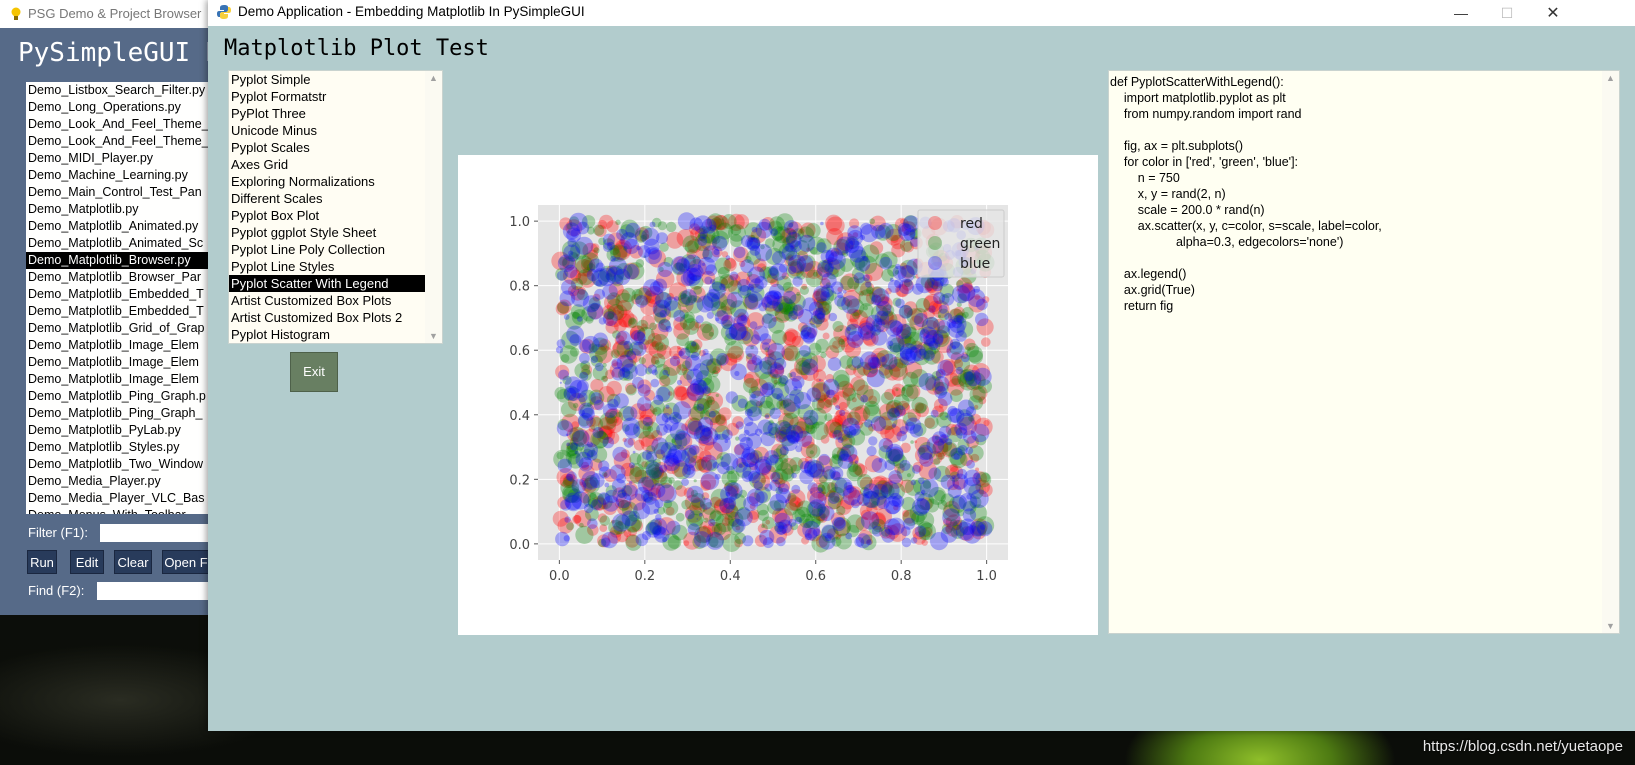 The height and width of the screenshot is (765, 1635). Describe the element at coordinates (42, 562) in the screenshot. I see `run-button: Run` at that location.